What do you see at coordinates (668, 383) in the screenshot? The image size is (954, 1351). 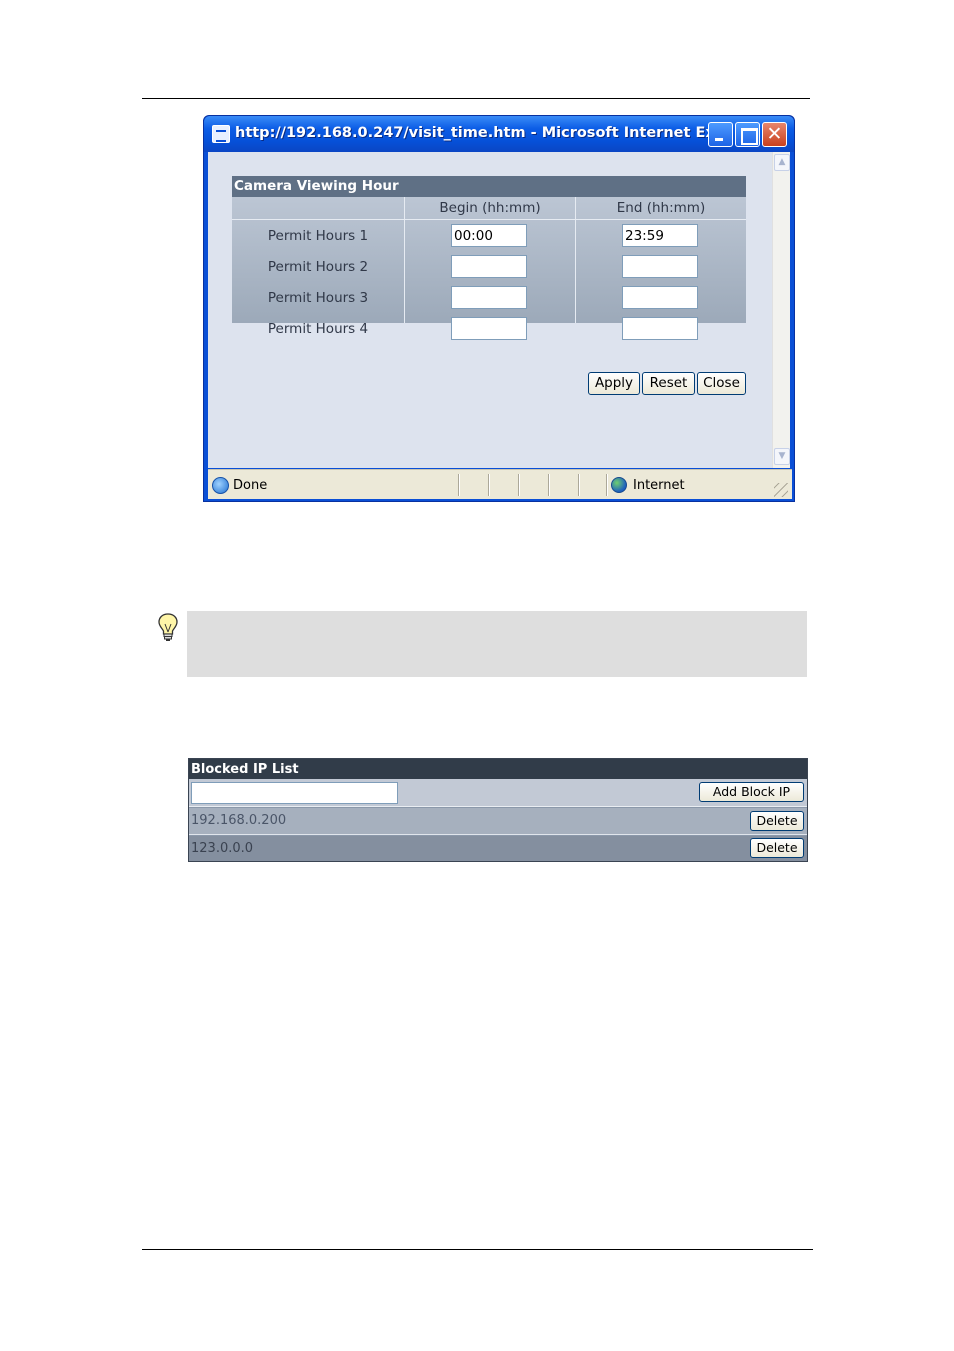 I see `reset-button: Reset` at bounding box center [668, 383].